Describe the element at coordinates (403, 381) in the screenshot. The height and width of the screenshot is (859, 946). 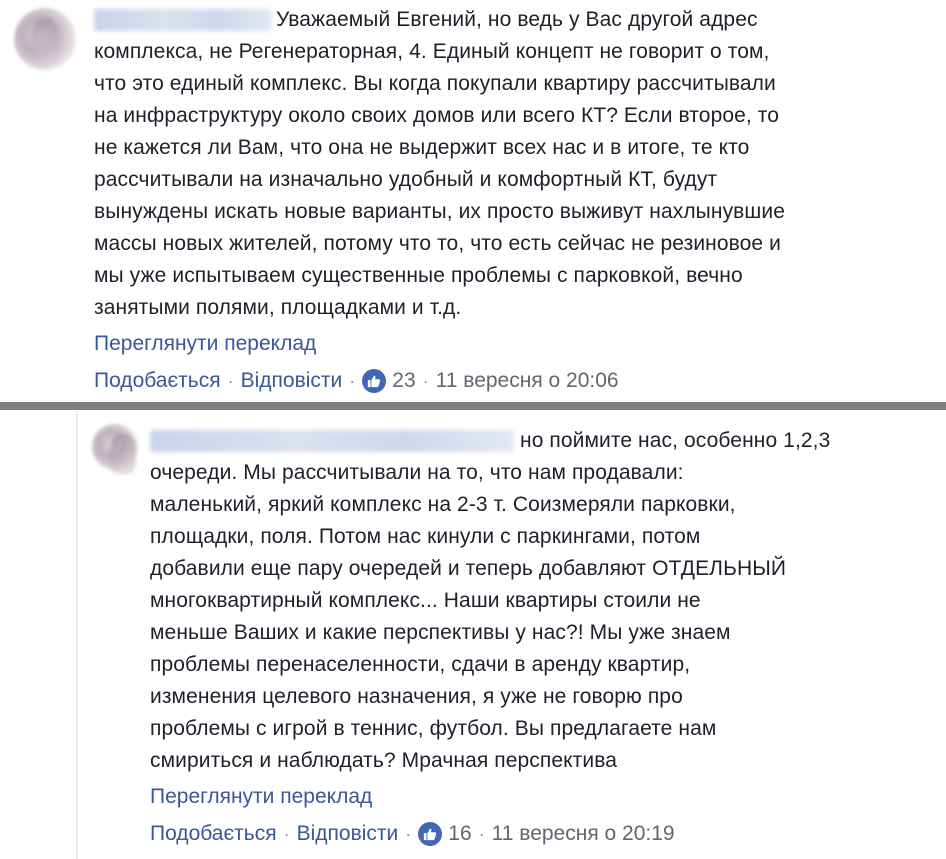
I see `like-count: 23` at that location.